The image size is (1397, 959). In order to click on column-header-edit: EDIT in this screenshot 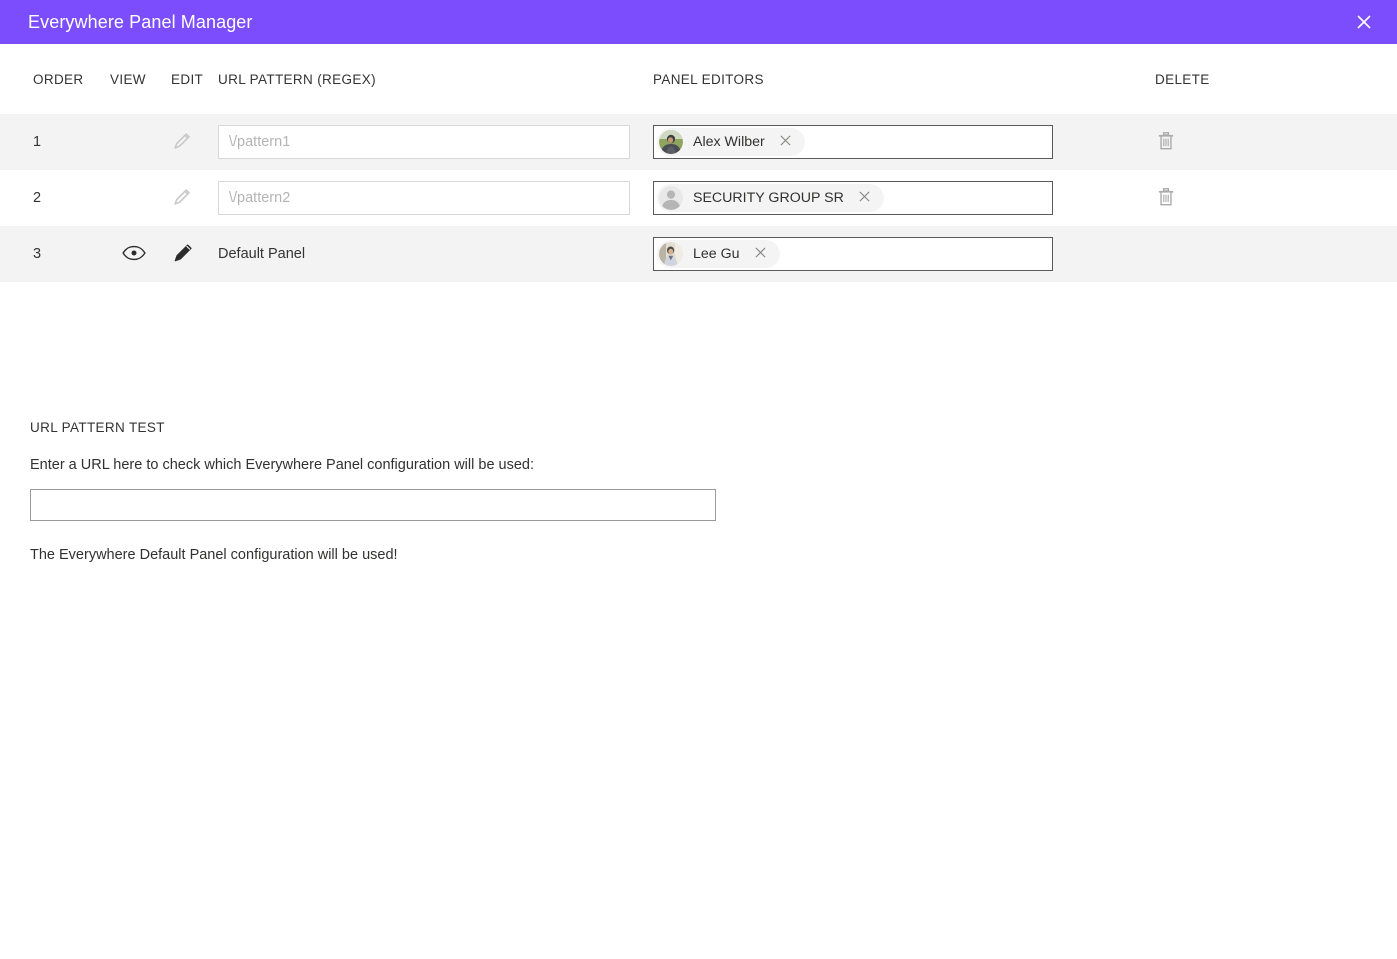, I will do `click(187, 79)`.